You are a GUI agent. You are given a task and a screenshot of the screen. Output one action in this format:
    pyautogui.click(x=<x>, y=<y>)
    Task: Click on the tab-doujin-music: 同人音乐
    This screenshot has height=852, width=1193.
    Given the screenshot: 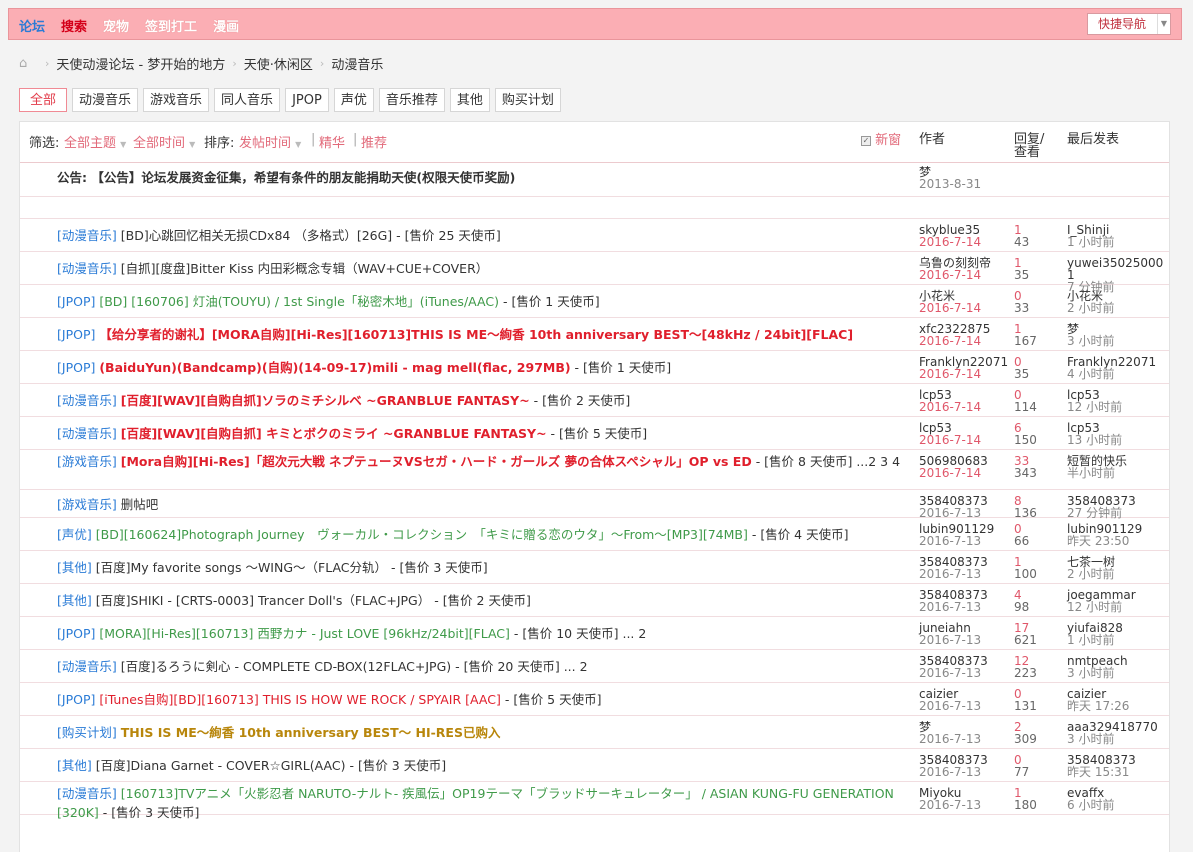 What is the action you would take?
    pyautogui.click(x=247, y=100)
    